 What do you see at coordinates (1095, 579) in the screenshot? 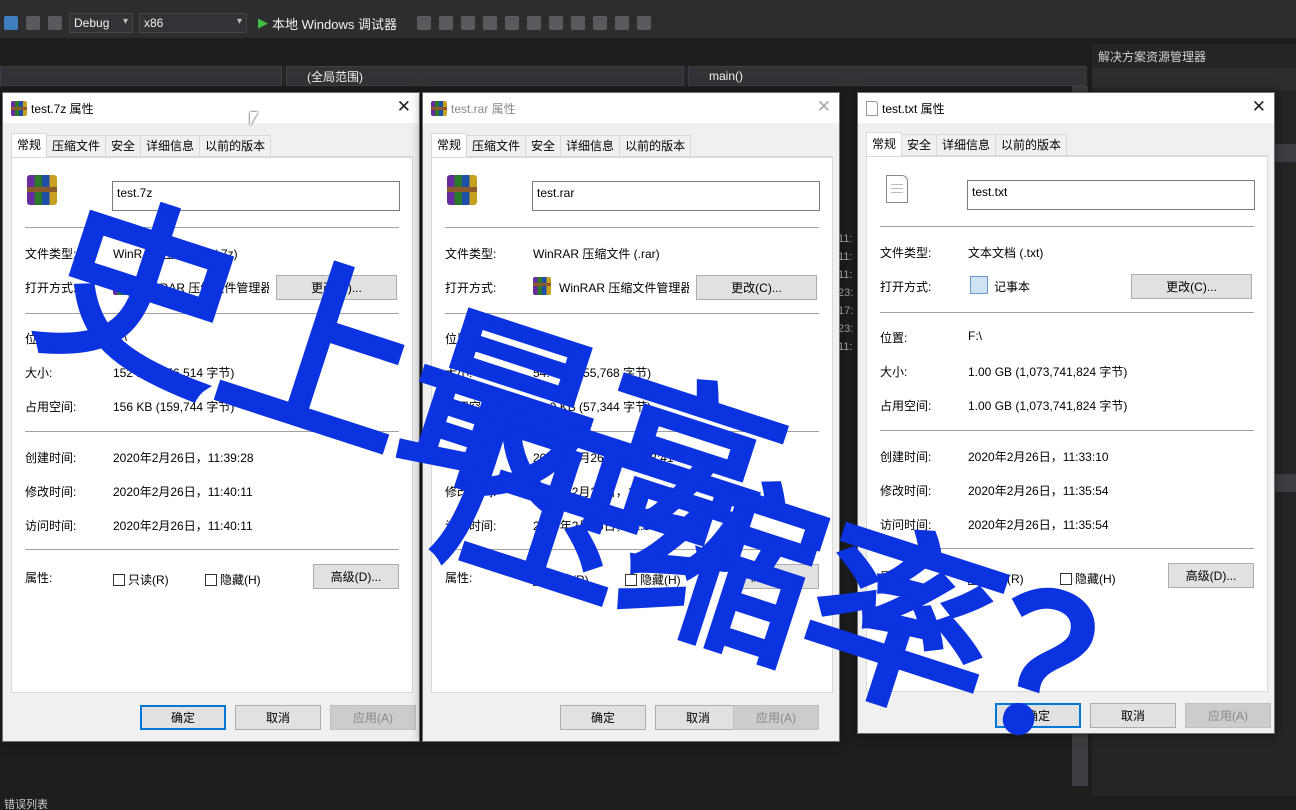
I see `hidden-label: 隐藏(H)` at bounding box center [1095, 579].